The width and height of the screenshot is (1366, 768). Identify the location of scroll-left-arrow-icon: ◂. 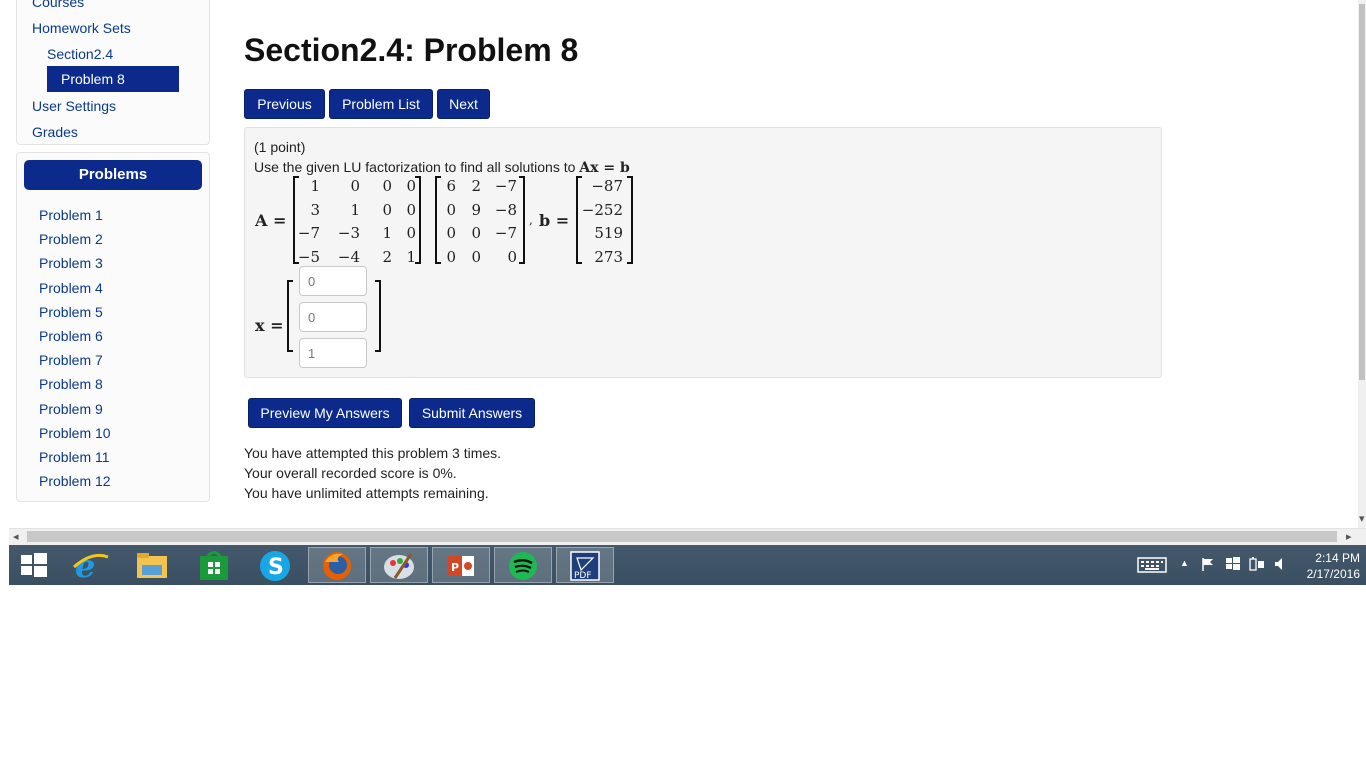
(16, 536).